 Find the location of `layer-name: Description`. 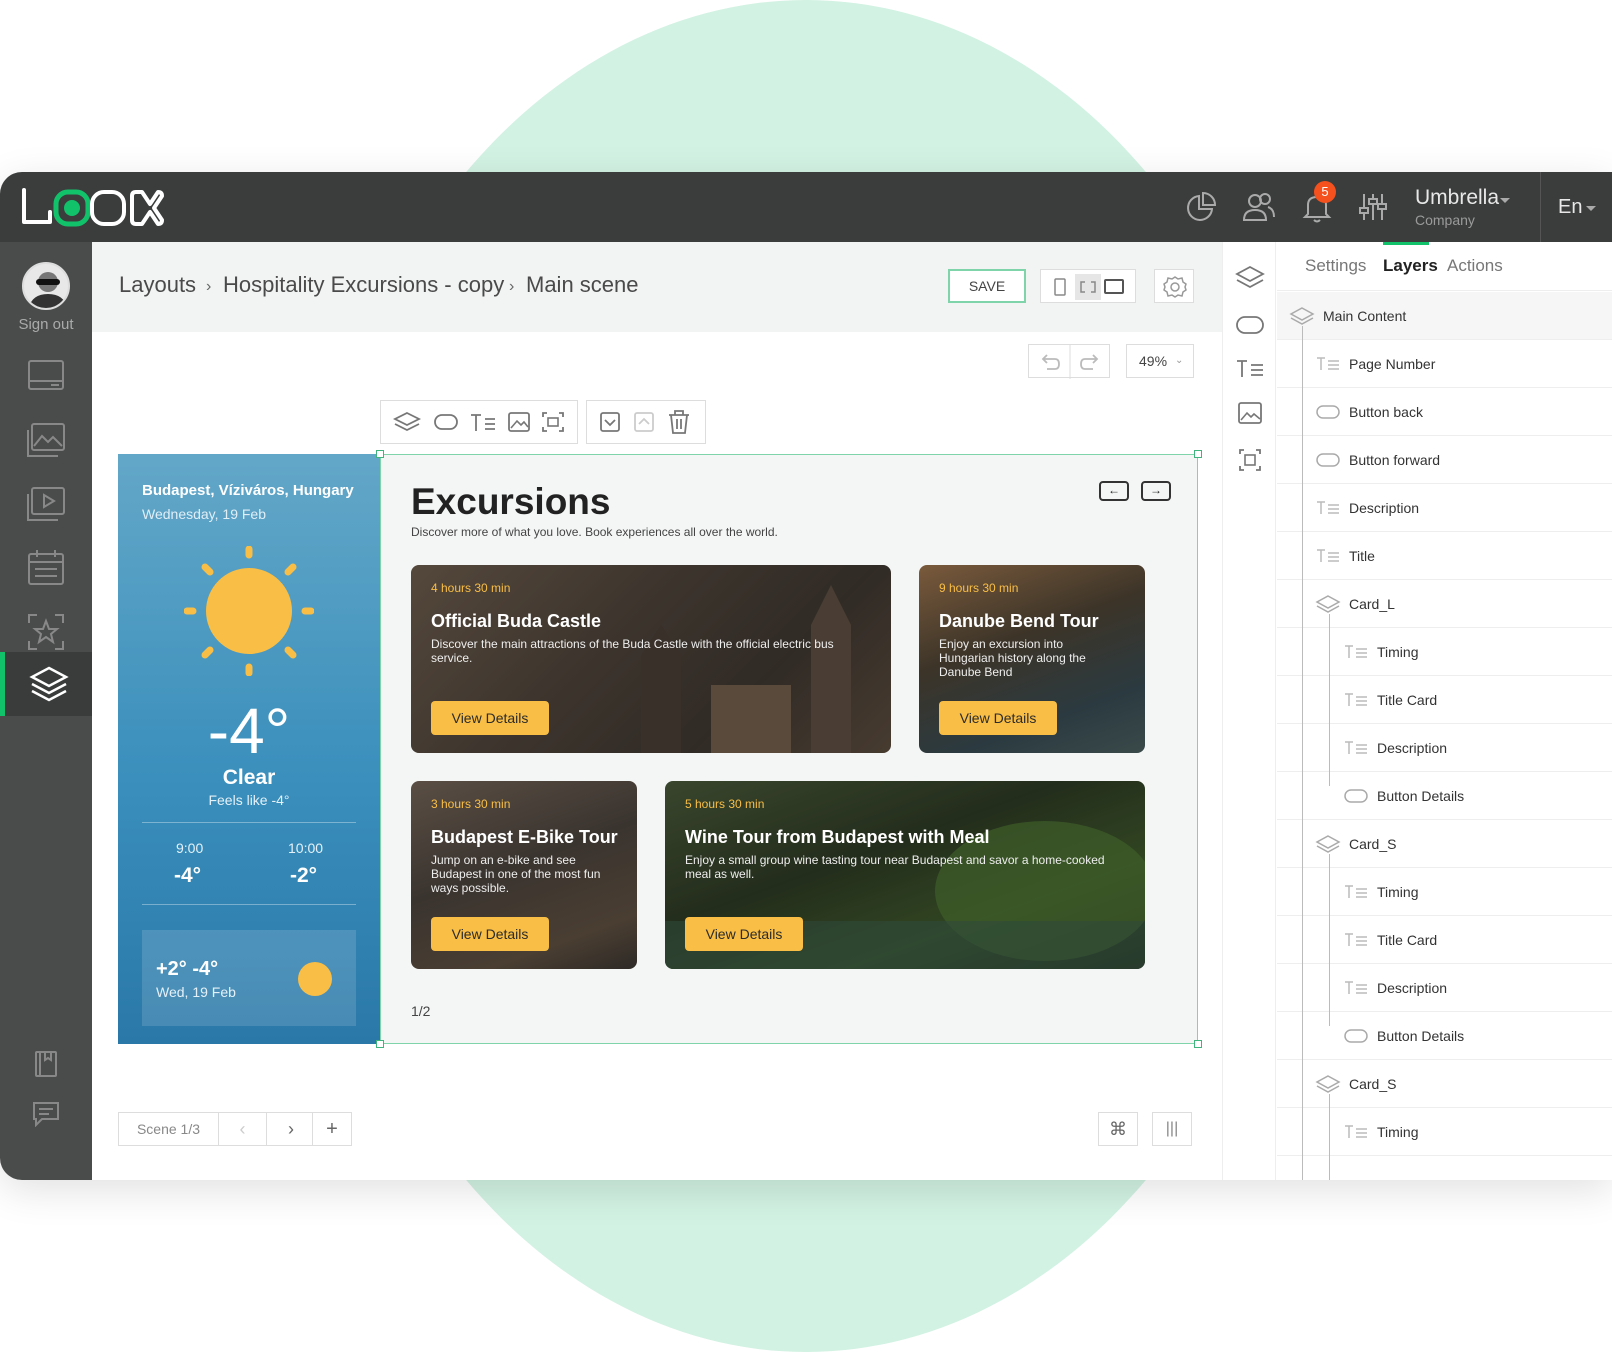

layer-name: Description is located at coordinates (1412, 988).